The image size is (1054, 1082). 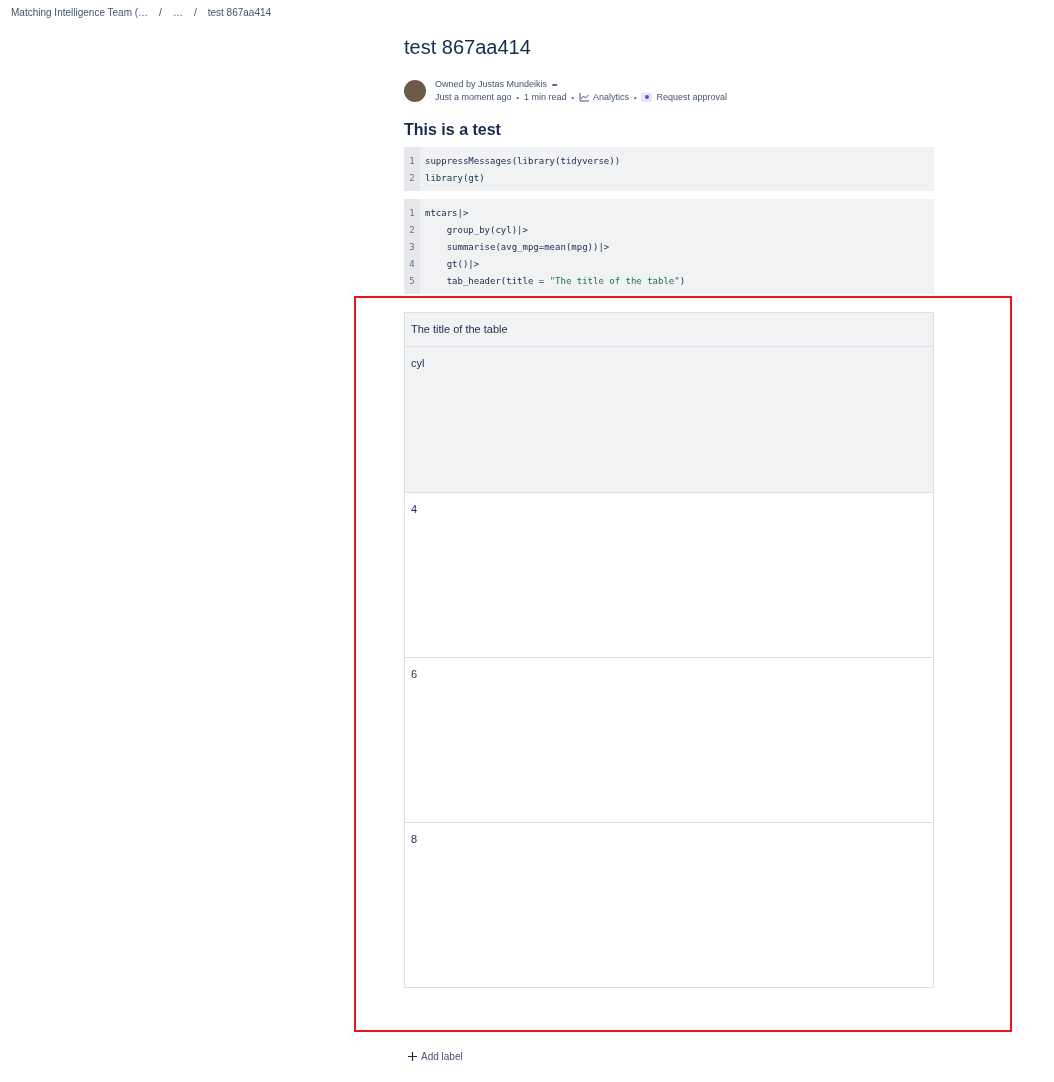 I want to click on line-number: 4, so click(x=412, y=263).